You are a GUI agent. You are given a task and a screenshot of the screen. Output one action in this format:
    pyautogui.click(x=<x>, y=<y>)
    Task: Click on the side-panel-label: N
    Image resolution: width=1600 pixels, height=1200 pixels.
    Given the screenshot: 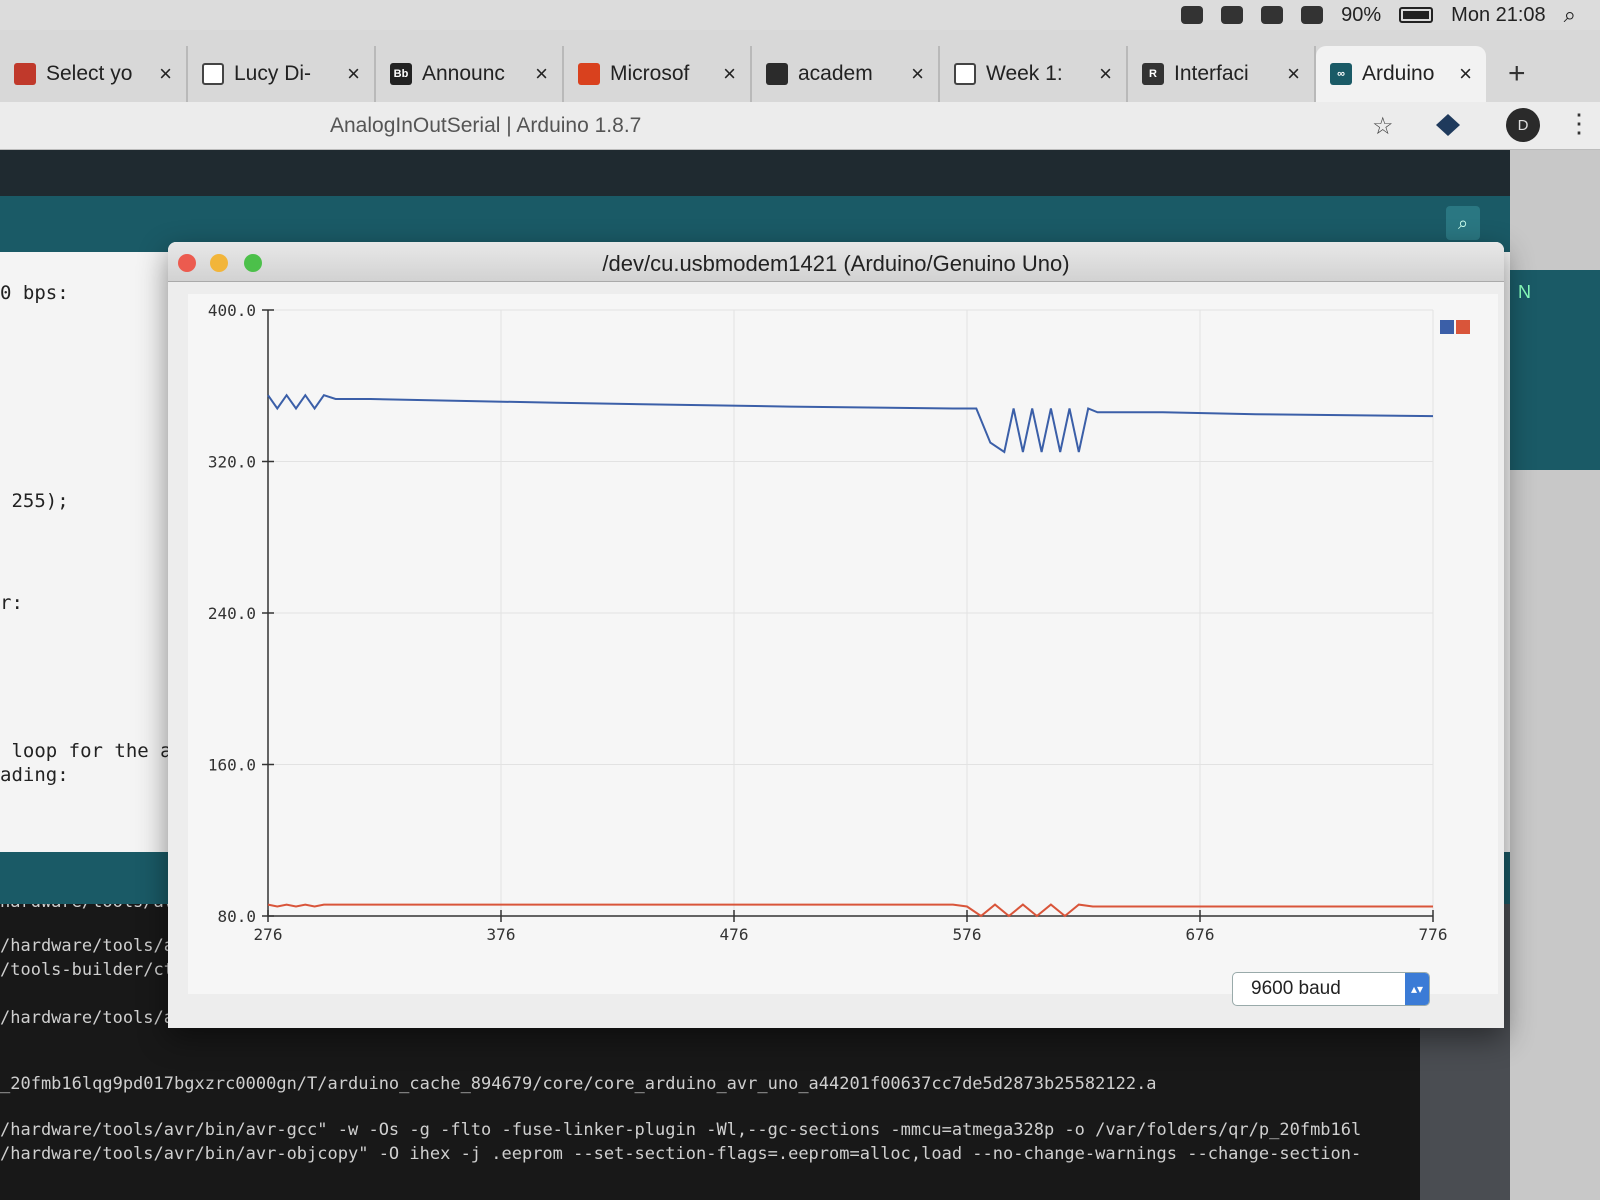 What is the action you would take?
    pyautogui.click(x=1524, y=292)
    